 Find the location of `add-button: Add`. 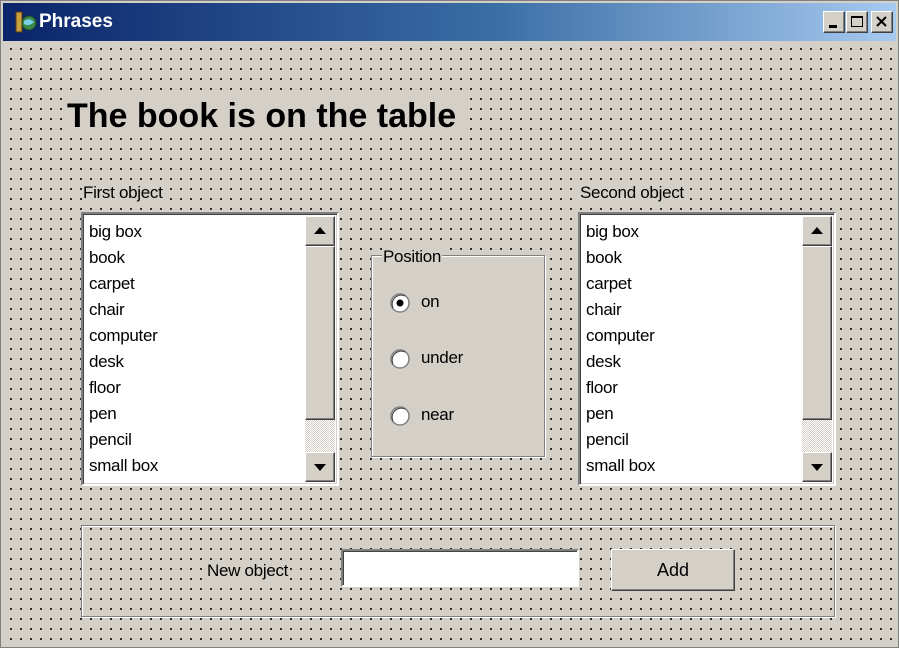

add-button: Add is located at coordinates (673, 570).